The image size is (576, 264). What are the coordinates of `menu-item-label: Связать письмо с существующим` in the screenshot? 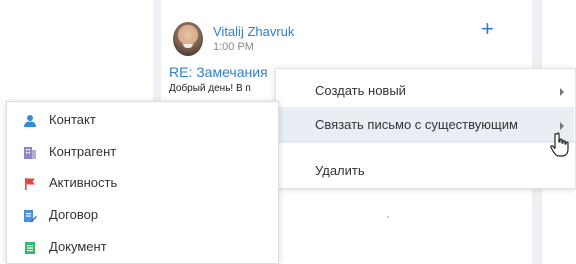 It's located at (416, 124).